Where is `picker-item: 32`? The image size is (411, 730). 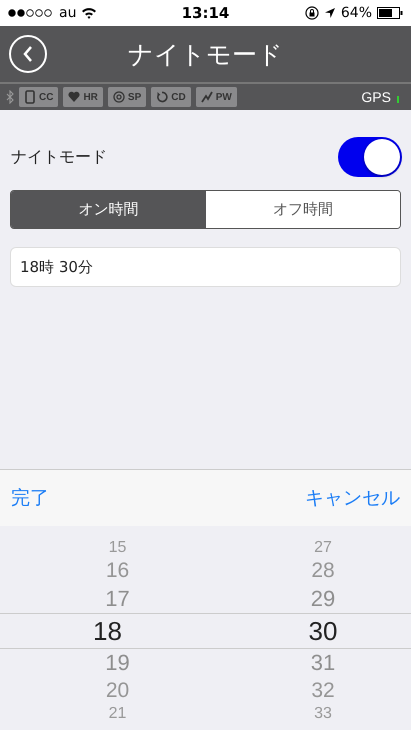 picker-item: 32 is located at coordinates (323, 691).